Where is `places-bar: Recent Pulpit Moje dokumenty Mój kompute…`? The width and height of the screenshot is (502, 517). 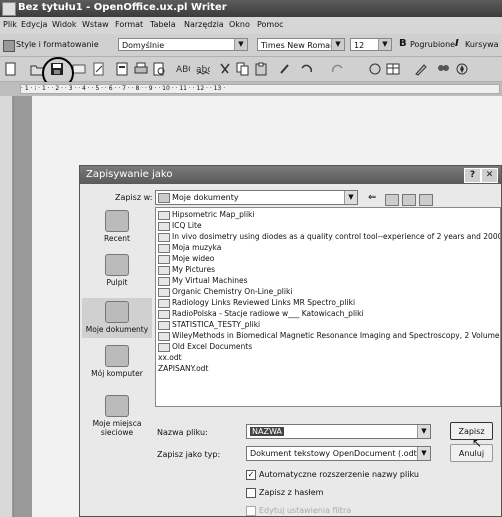 places-bar: Recent Pulpit Moje dokumenty Mój kompute… is located at coordinates (117, 323).